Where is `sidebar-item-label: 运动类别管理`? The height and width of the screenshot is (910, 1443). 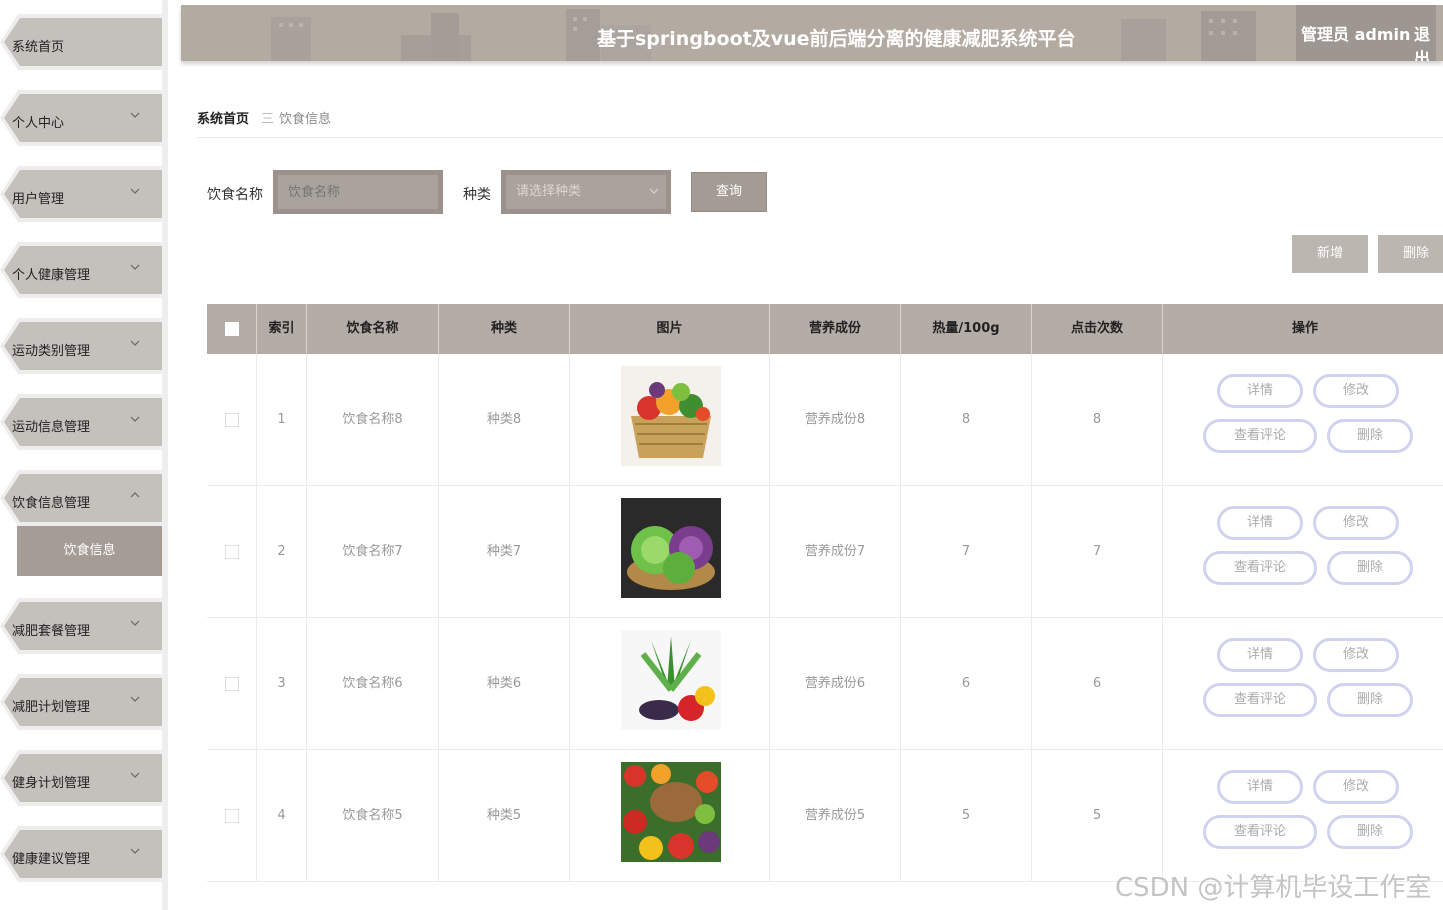 sidebar-item-label: 运动类别管理 is located at coordinates (51, 351).